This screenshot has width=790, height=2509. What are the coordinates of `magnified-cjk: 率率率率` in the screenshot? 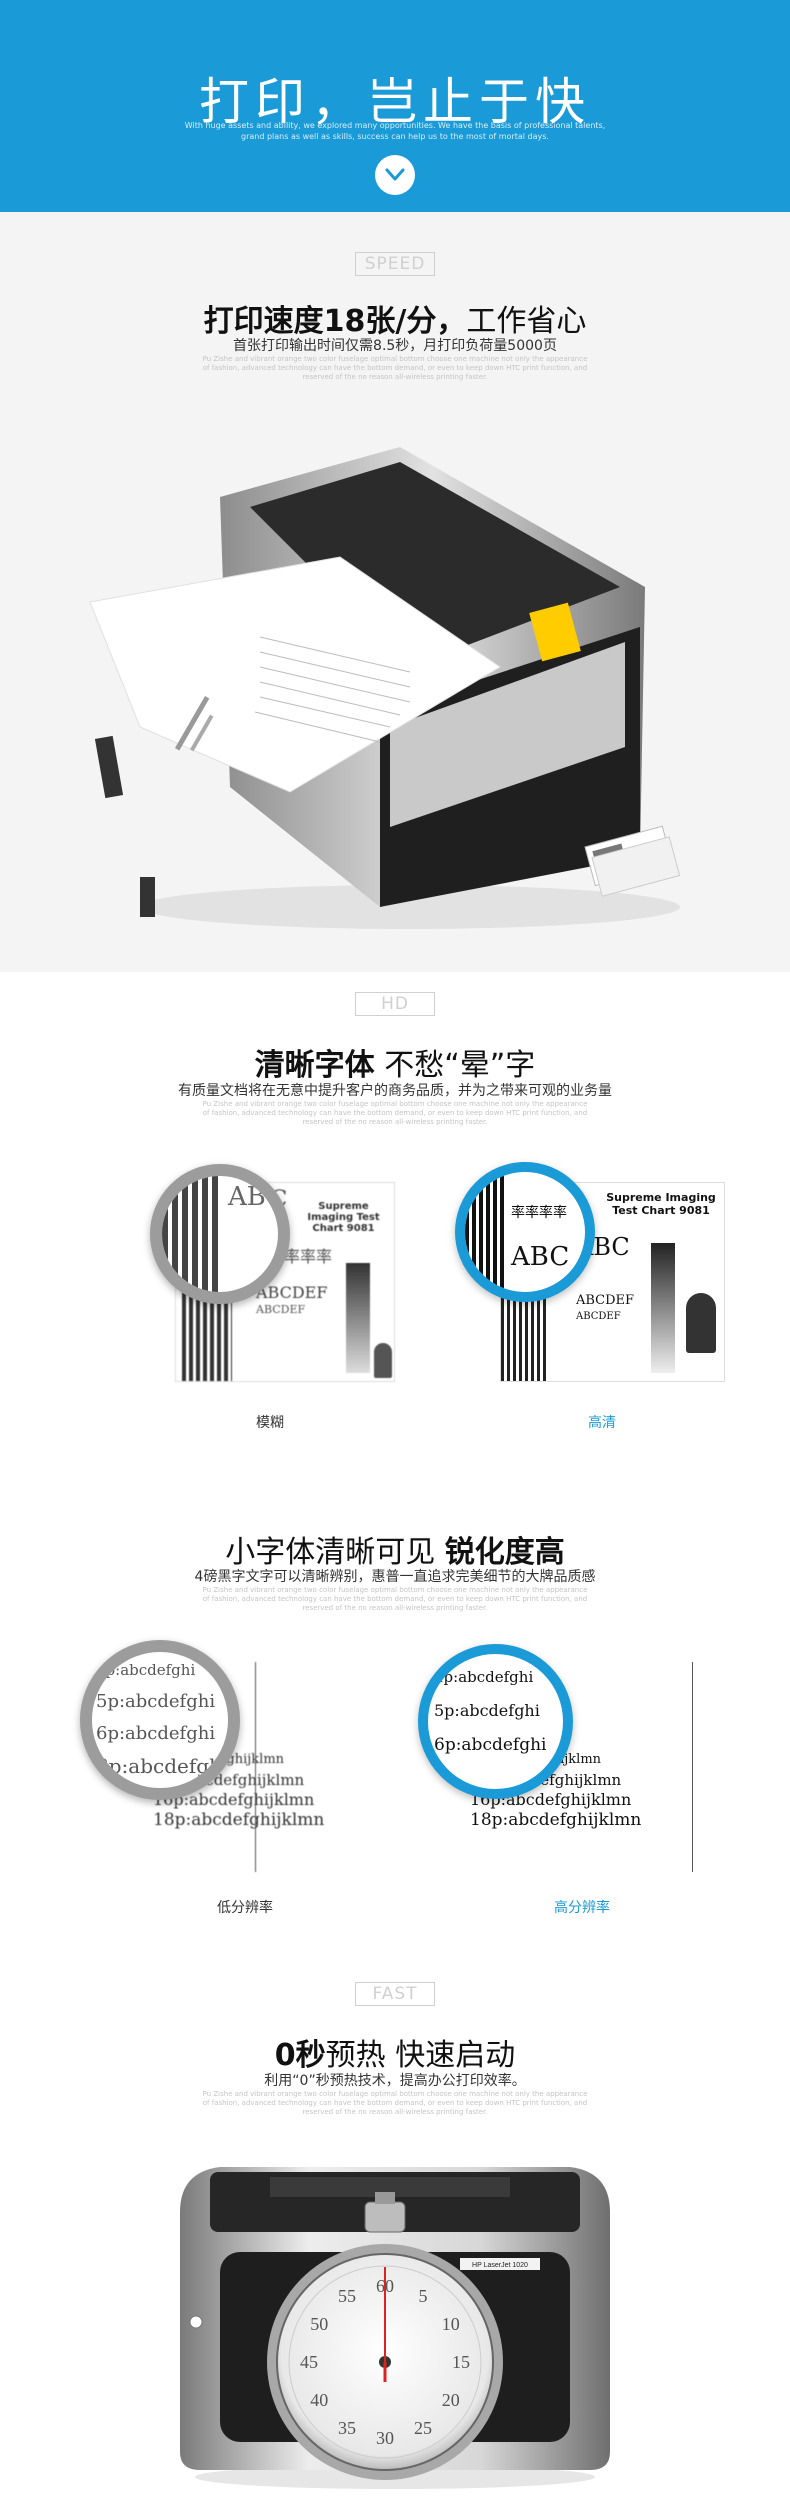 It's located at (539, 1213).